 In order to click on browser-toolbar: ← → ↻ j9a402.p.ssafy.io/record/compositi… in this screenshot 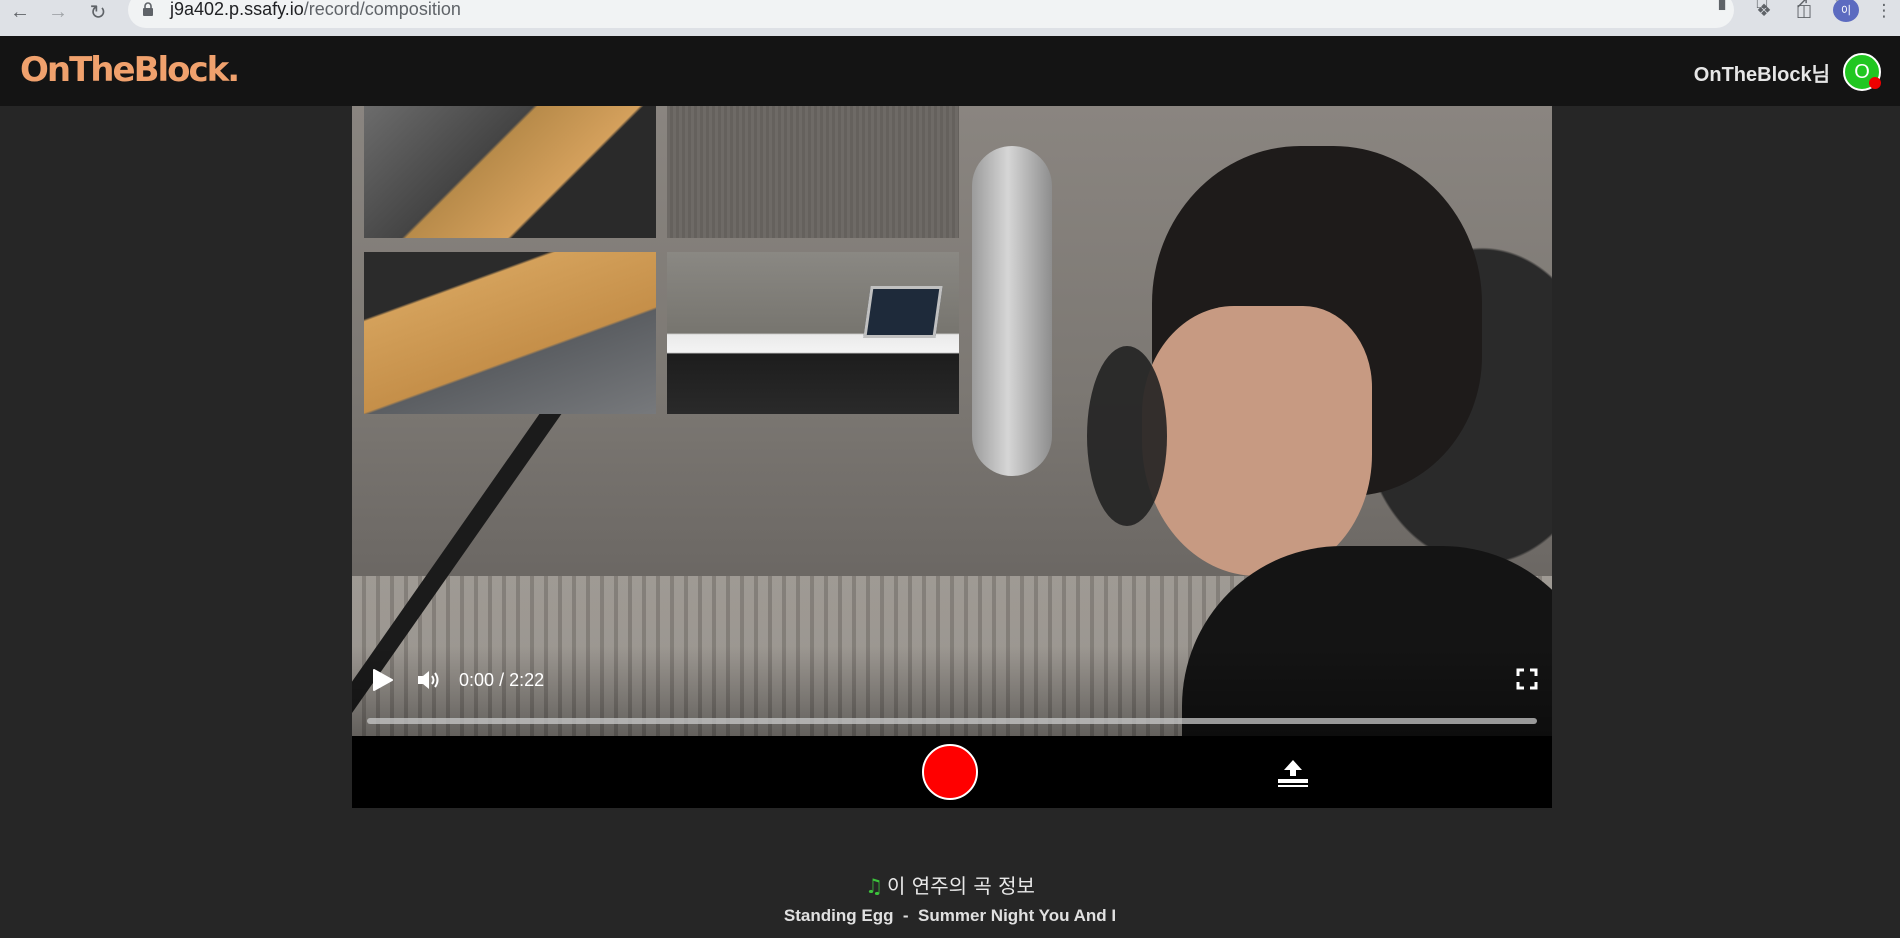, I will do `click(950, 18)`.